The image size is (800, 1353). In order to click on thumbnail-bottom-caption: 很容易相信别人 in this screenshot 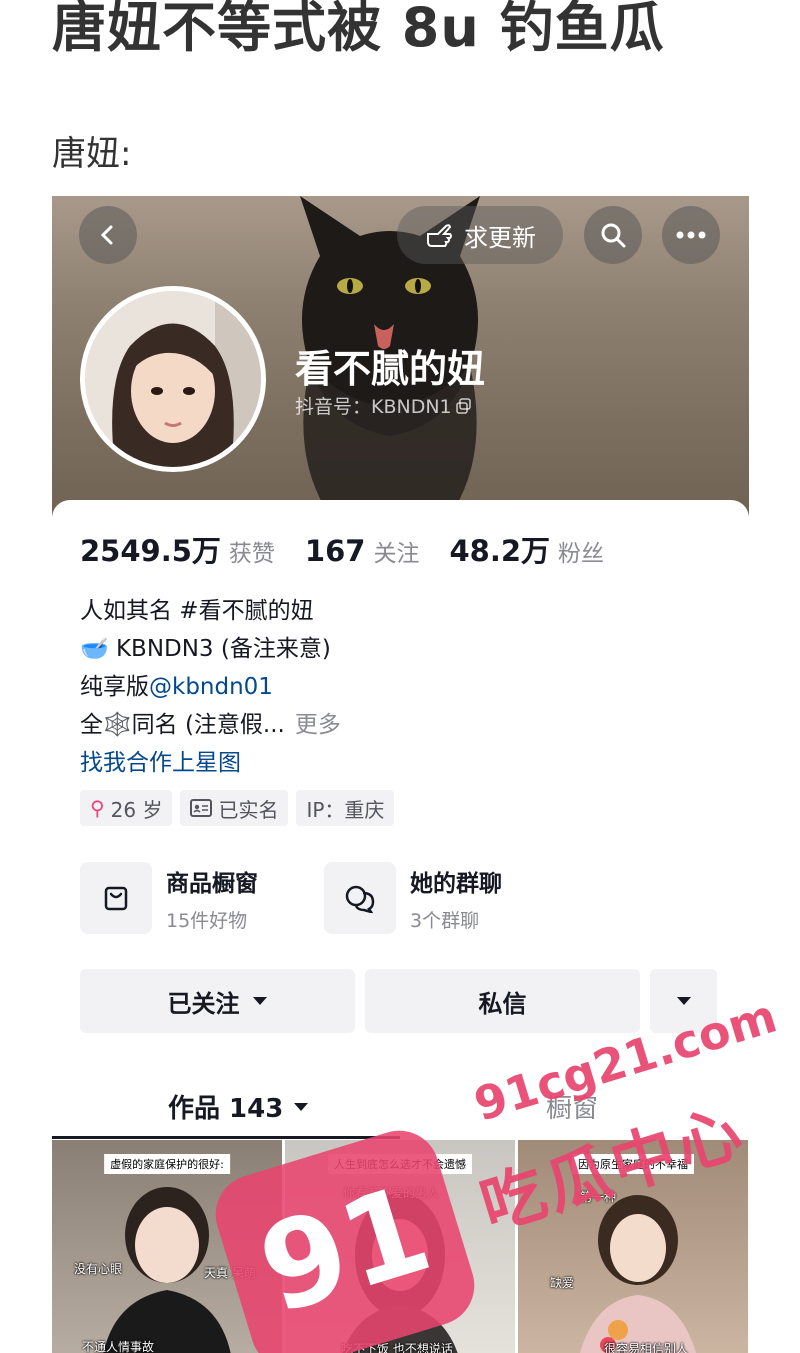, I will do `click(646, 1347)`.